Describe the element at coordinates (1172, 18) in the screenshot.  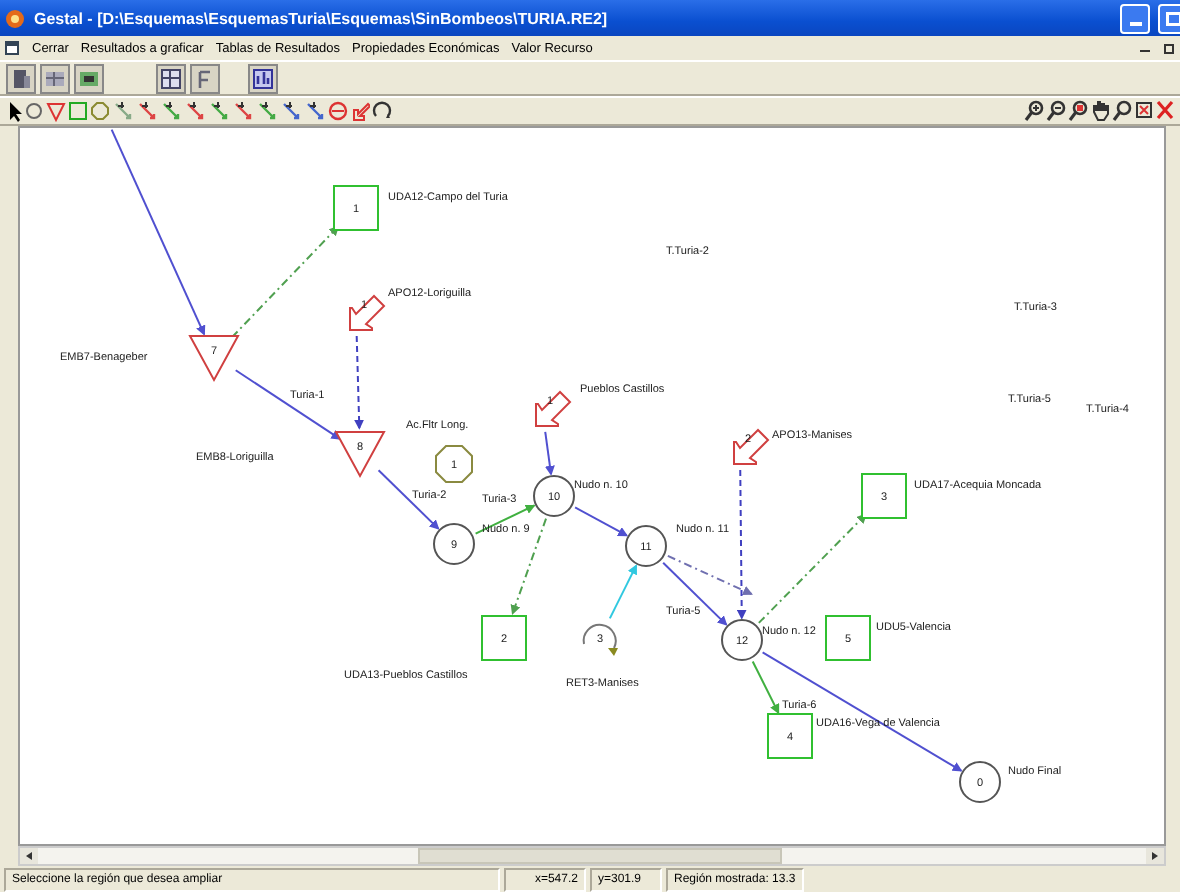
I see `maximize-icon` at that location.